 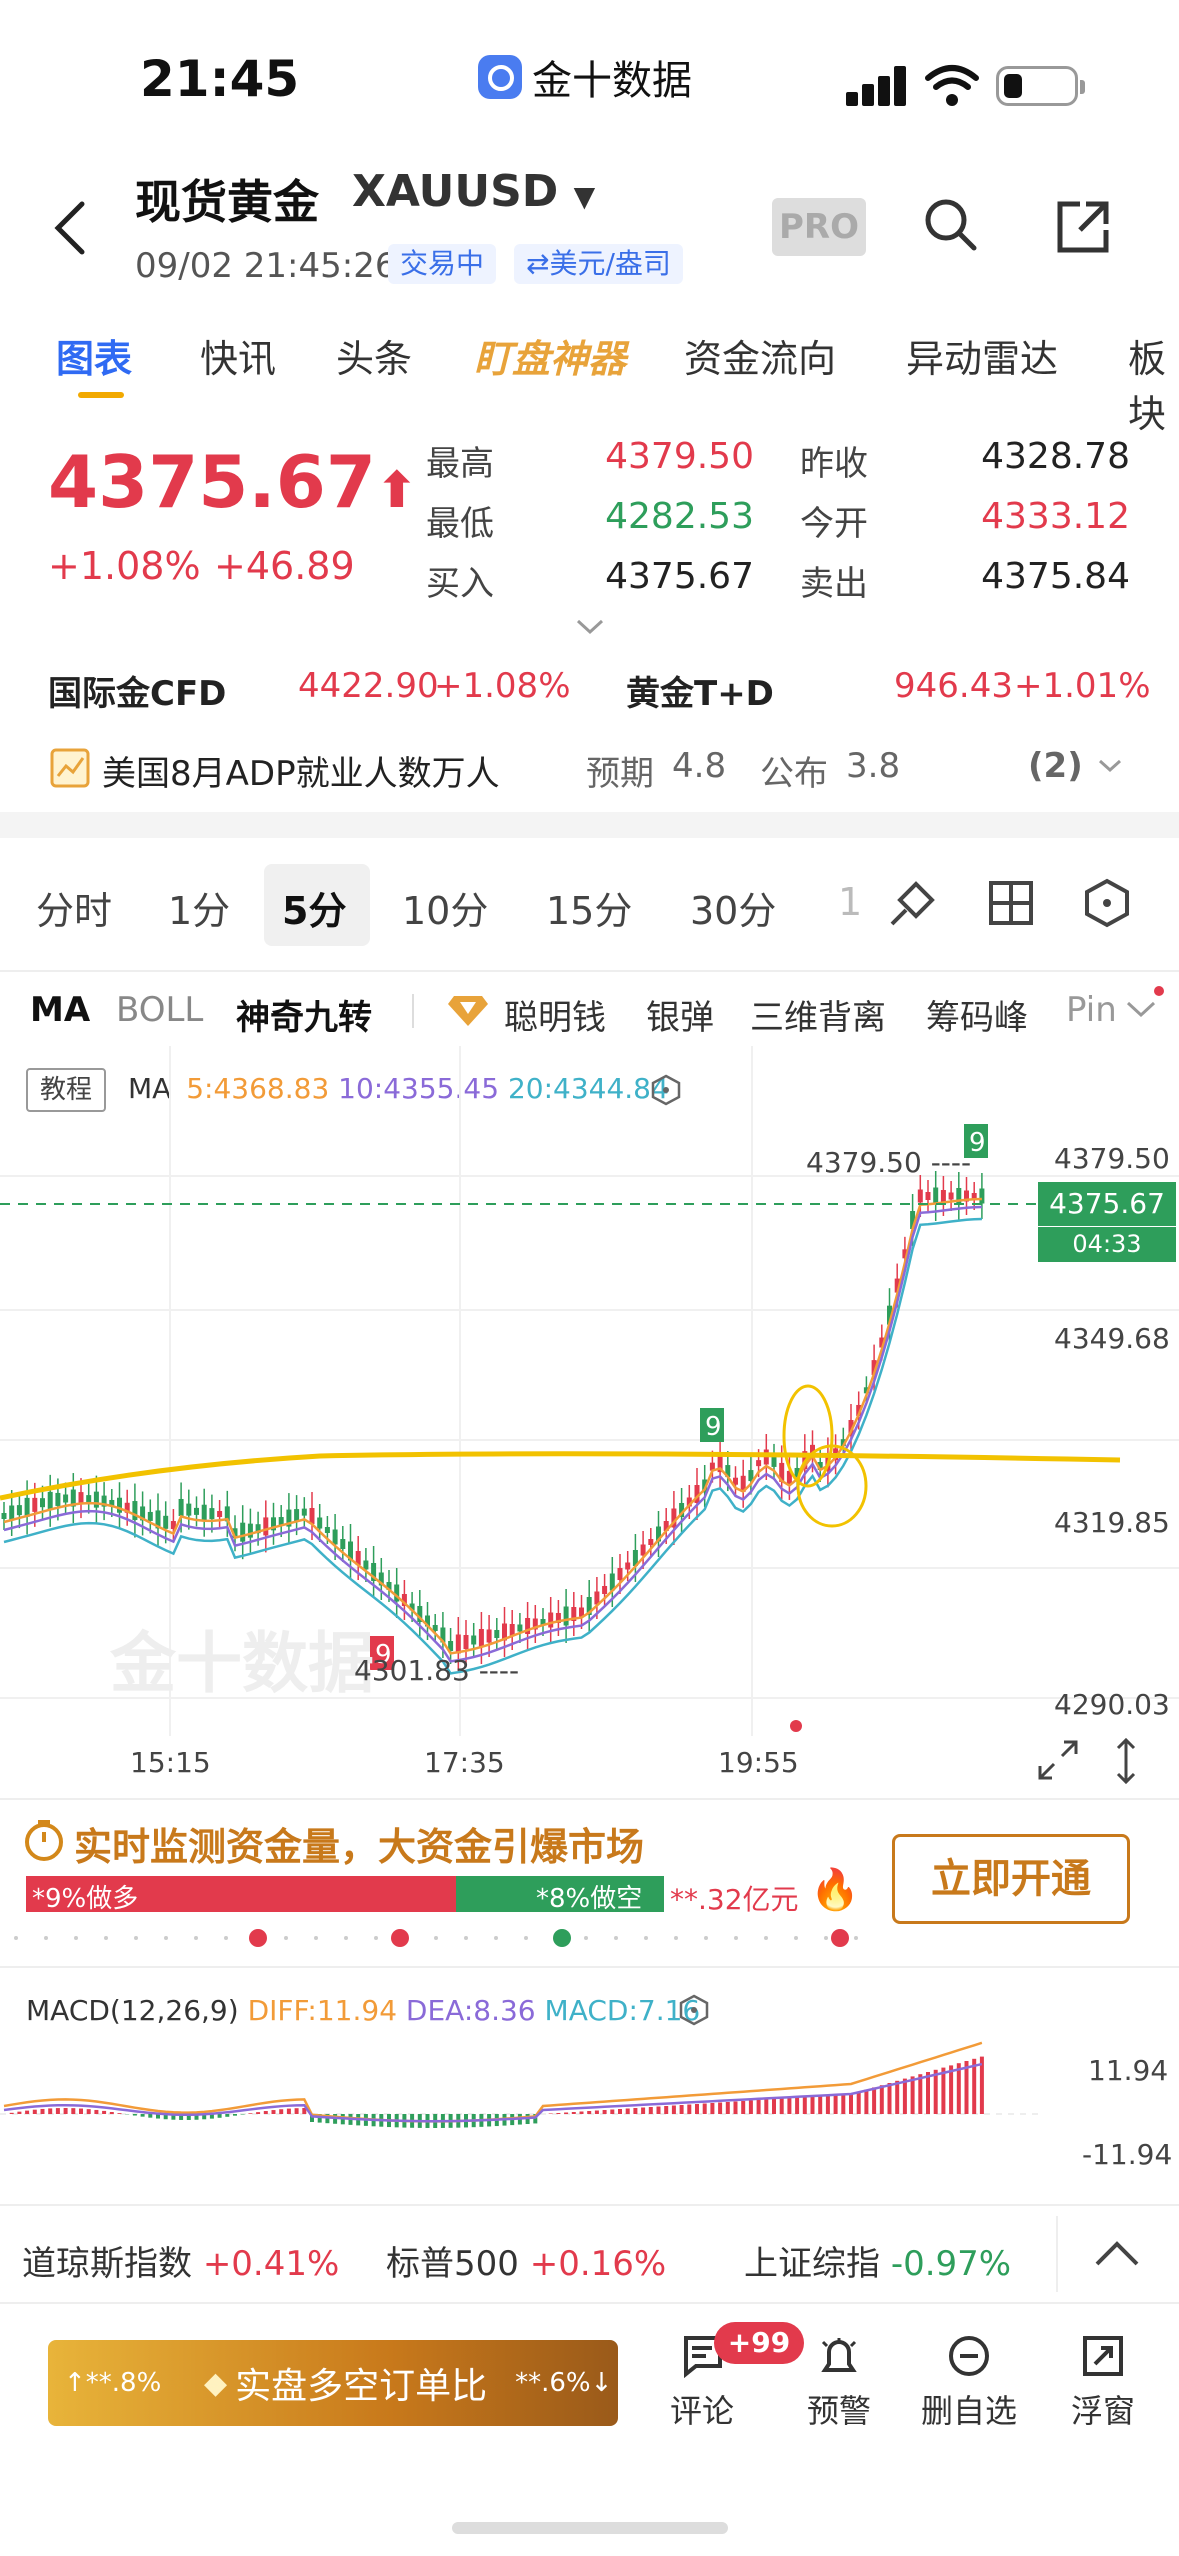 What do you see at coordinates (694, 2010) in the screenshot?
I see `macd-settings-icon` at bounding box center [694, 2010].